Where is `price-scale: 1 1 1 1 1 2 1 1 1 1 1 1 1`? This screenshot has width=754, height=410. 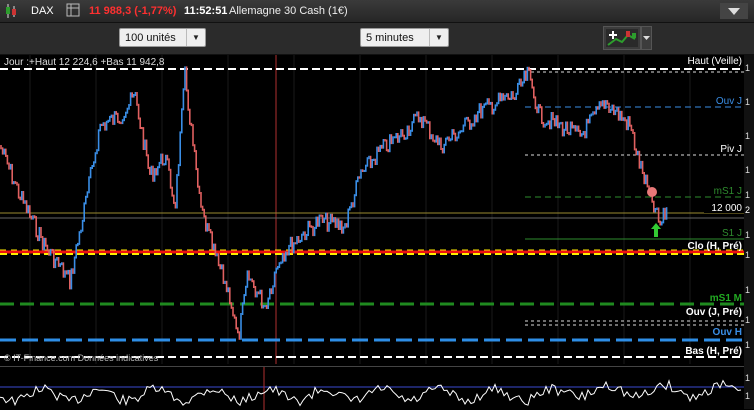
price-scale: 1 1 1 1 1 2 1 1 1 1 1 1 1 is located at coordinates (749, 232).